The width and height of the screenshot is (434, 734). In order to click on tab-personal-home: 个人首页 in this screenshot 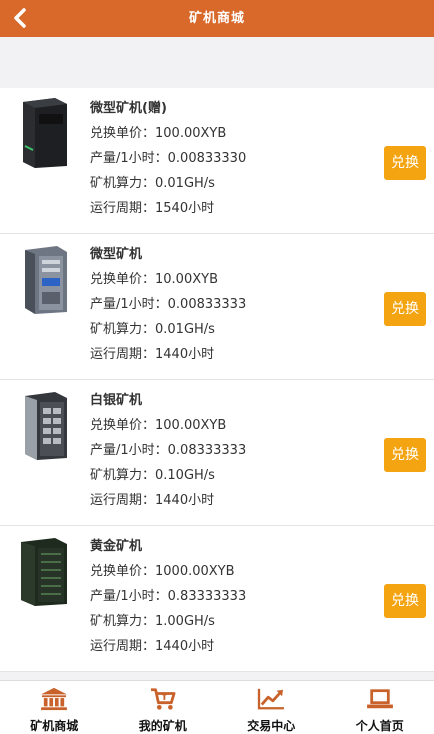, I will do `click(380, 707)`.